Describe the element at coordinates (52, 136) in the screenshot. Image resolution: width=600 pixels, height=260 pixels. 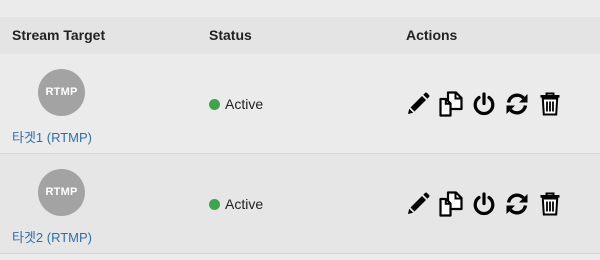
I see `stream-target-link: 타겟1 (RTMP)` at that location.